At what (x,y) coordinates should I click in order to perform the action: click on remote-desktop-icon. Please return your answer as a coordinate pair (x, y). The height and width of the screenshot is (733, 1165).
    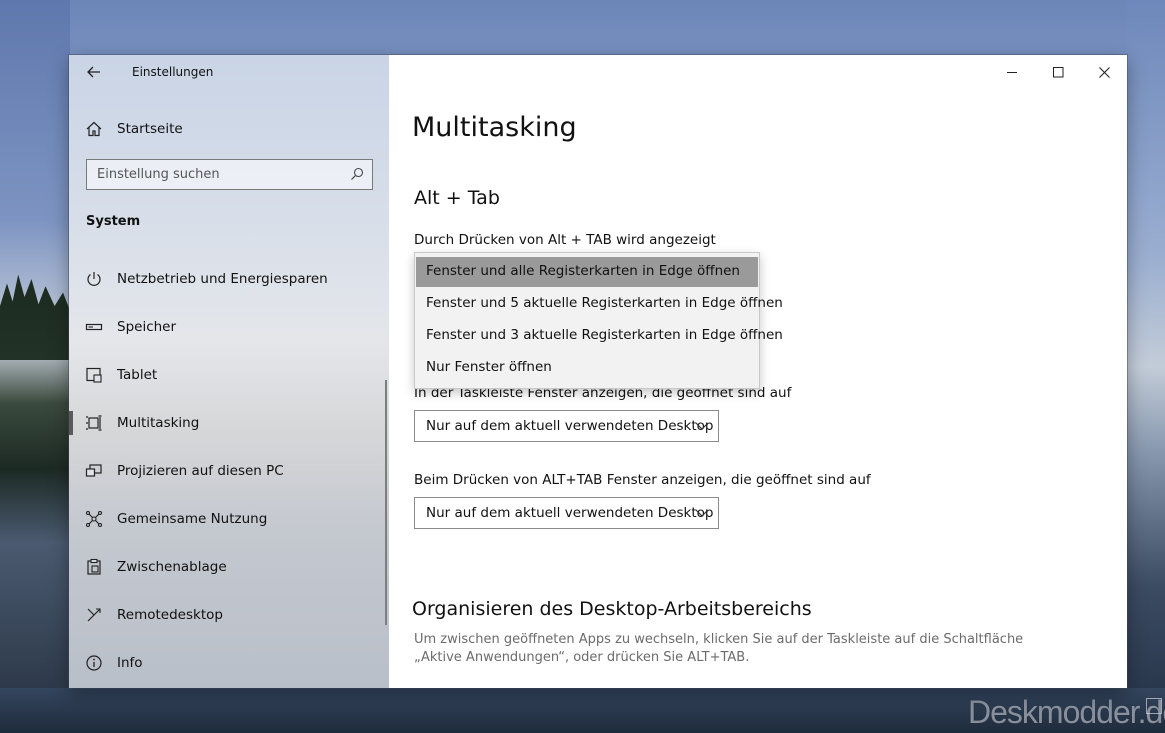
    Looking at the image, I should click on (94, 615).